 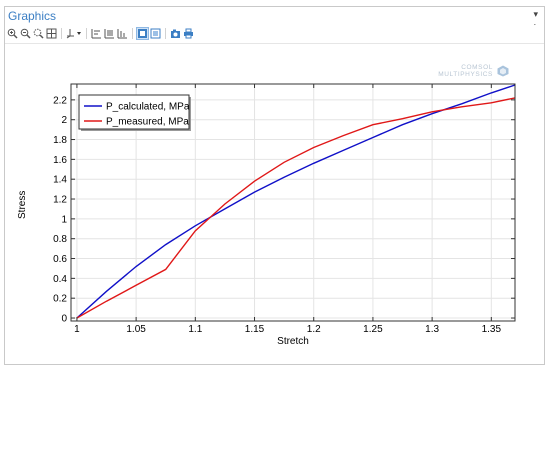 I want to click on pin-icon: ▾ ∙, so click(x=535, y=19).